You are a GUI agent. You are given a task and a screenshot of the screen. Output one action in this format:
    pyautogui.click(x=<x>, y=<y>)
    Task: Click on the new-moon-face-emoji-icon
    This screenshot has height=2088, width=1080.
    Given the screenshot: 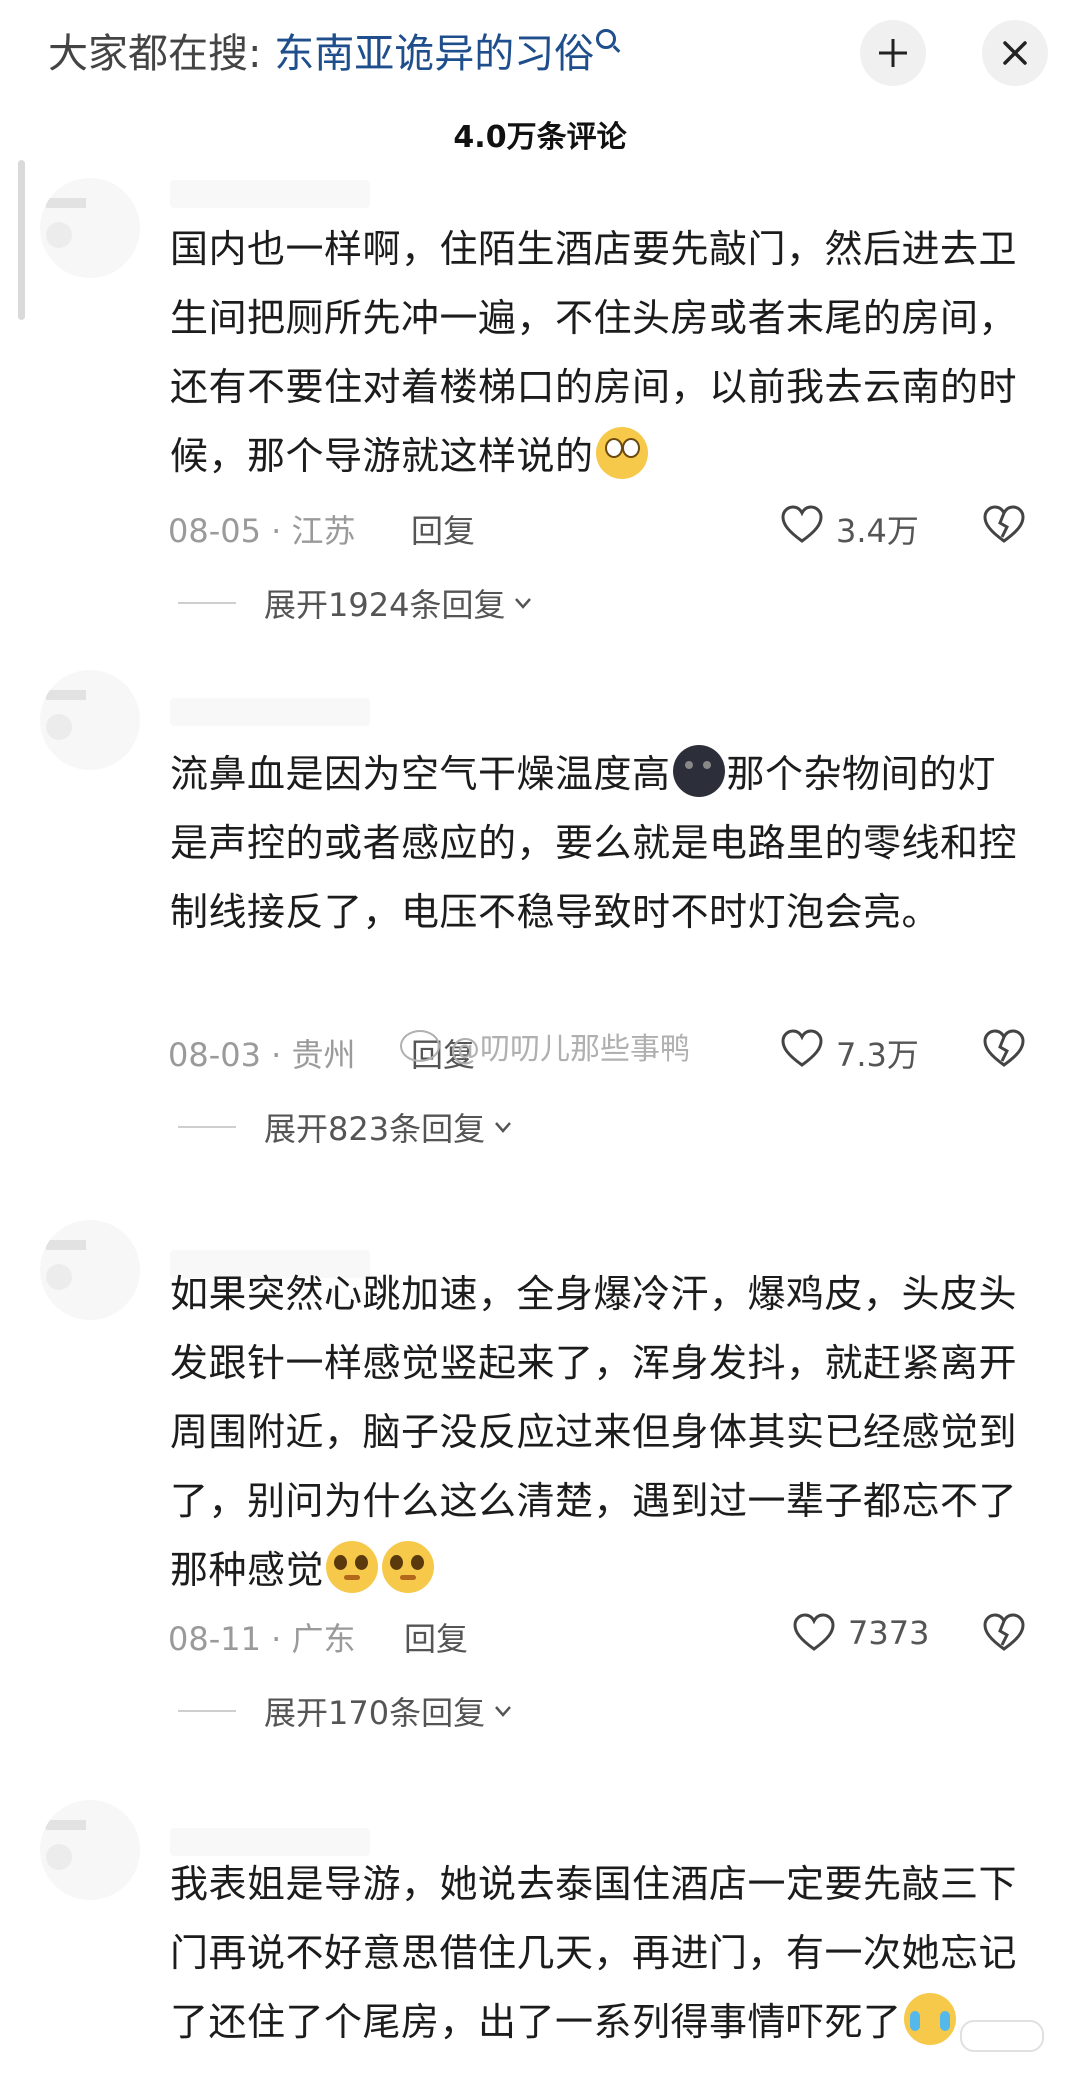 What is the action you would take?
    pyautogui.click(x=698, y=771)
    